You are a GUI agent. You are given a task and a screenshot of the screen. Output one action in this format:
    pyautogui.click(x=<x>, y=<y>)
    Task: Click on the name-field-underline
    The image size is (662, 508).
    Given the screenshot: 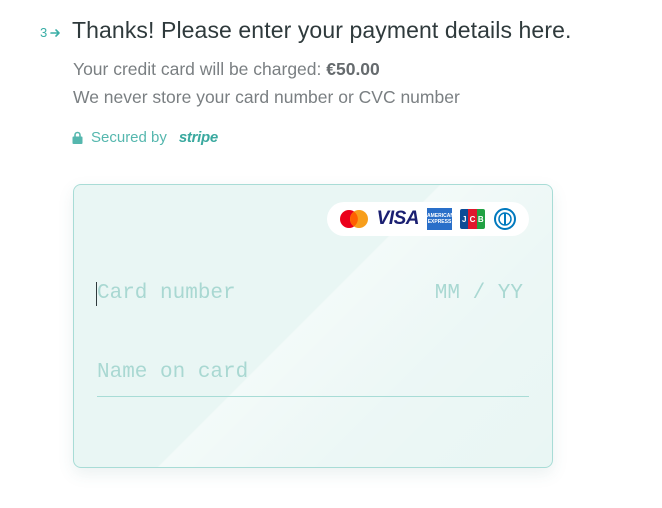 What is the action you would take?
    pyautogui.click(x=313, y=396)
    